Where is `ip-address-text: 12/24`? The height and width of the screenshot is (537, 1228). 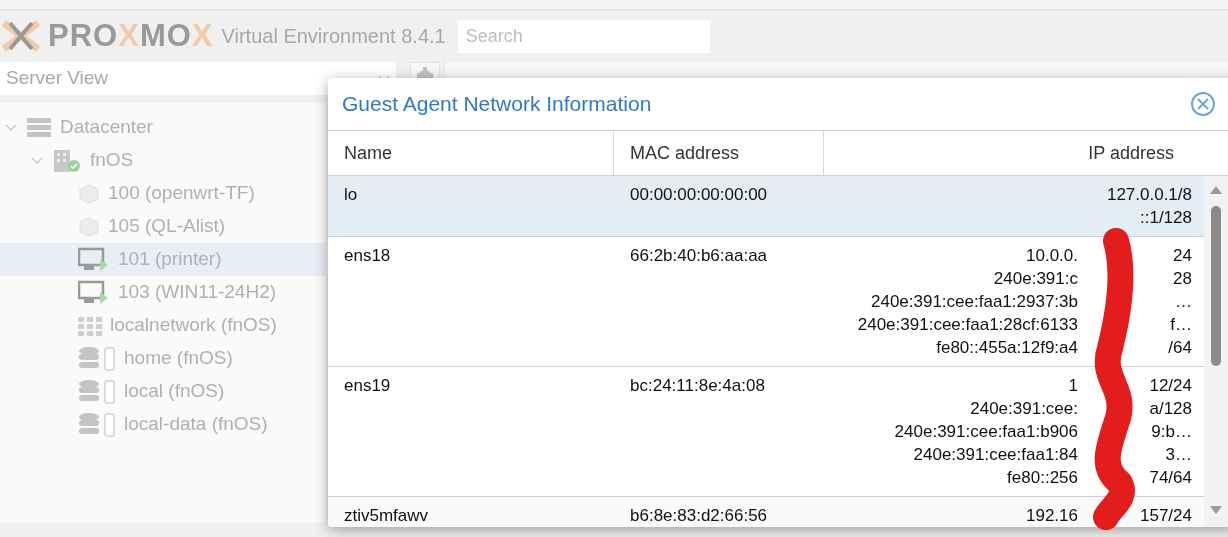 ip-address-text: 12/24 is located at coordinates (1170, 386).